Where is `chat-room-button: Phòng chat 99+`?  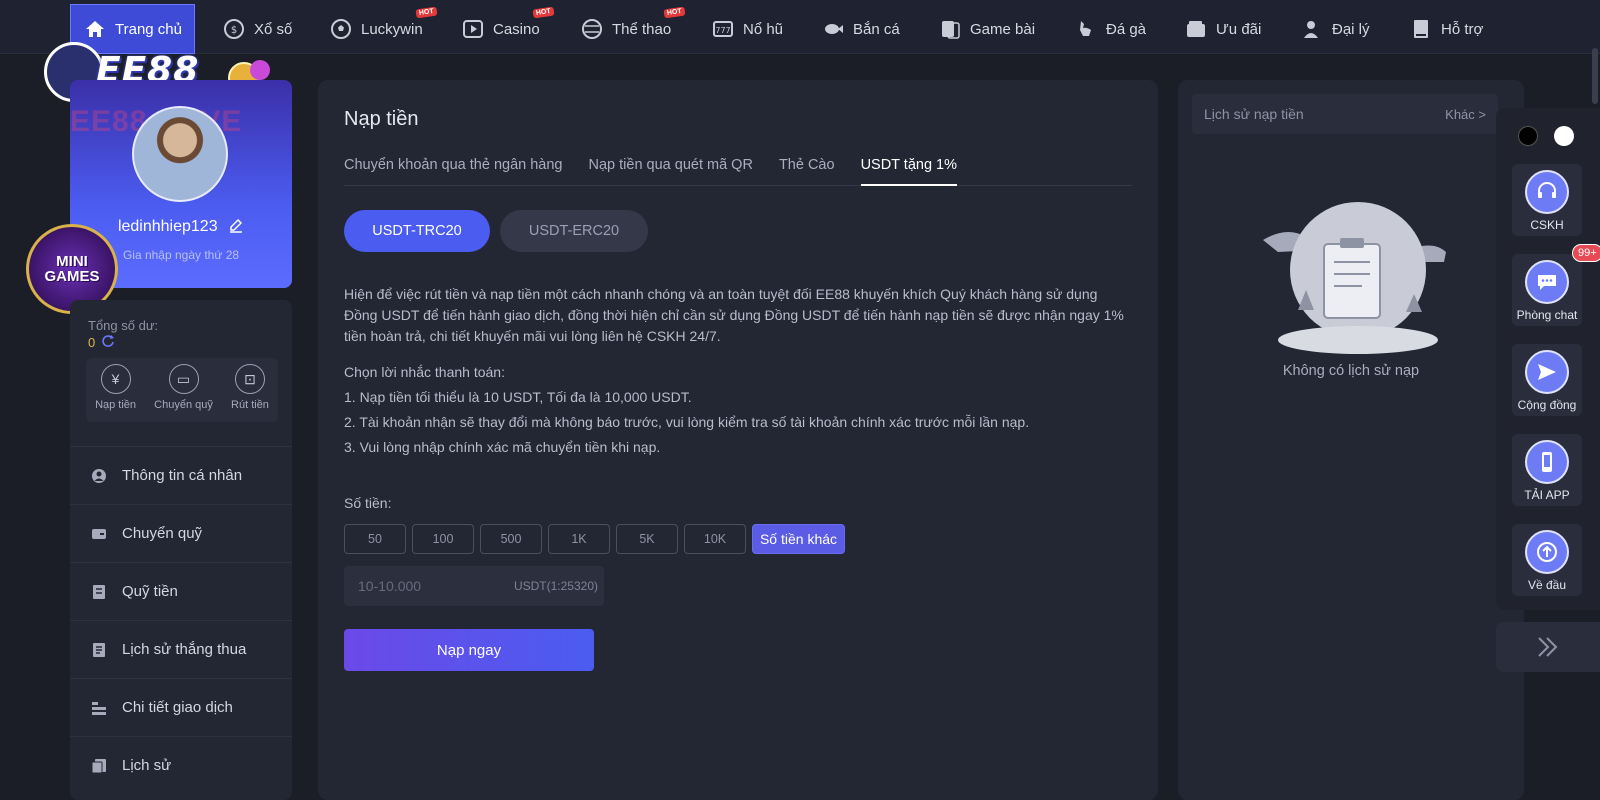
chat-room-button: Phòng chat 99+ is located at coordinates (1556, 285).